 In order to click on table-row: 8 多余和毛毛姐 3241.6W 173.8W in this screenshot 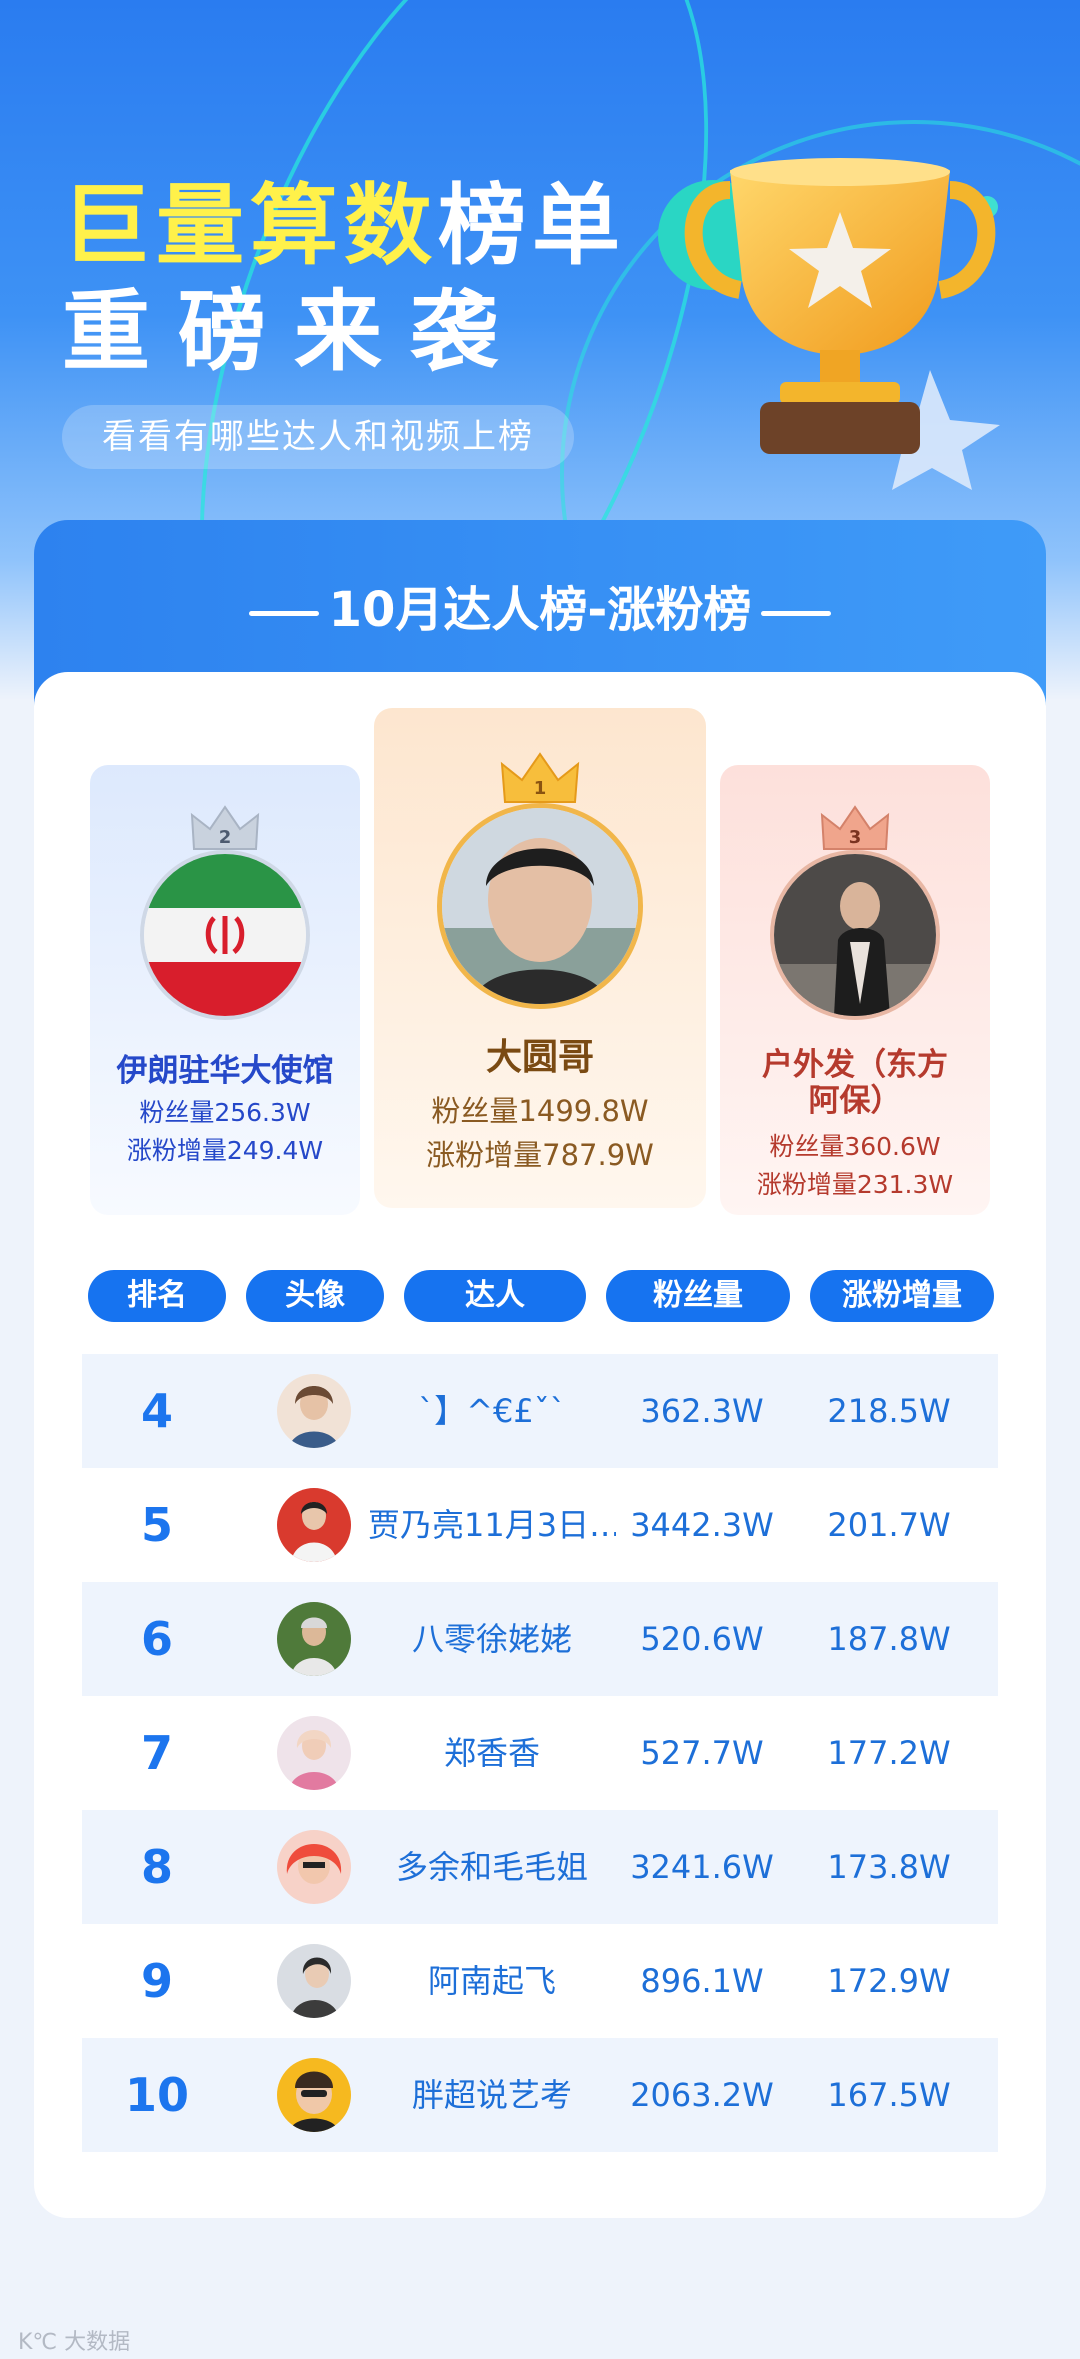, I will do `click(540, 1867)`.